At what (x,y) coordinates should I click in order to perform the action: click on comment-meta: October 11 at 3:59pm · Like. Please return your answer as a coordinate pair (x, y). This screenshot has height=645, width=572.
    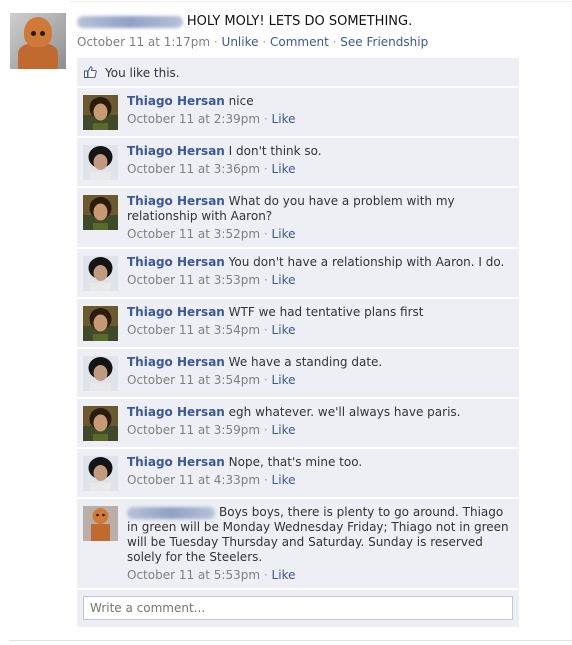
    Looking at the image, I should click on (319, 430).